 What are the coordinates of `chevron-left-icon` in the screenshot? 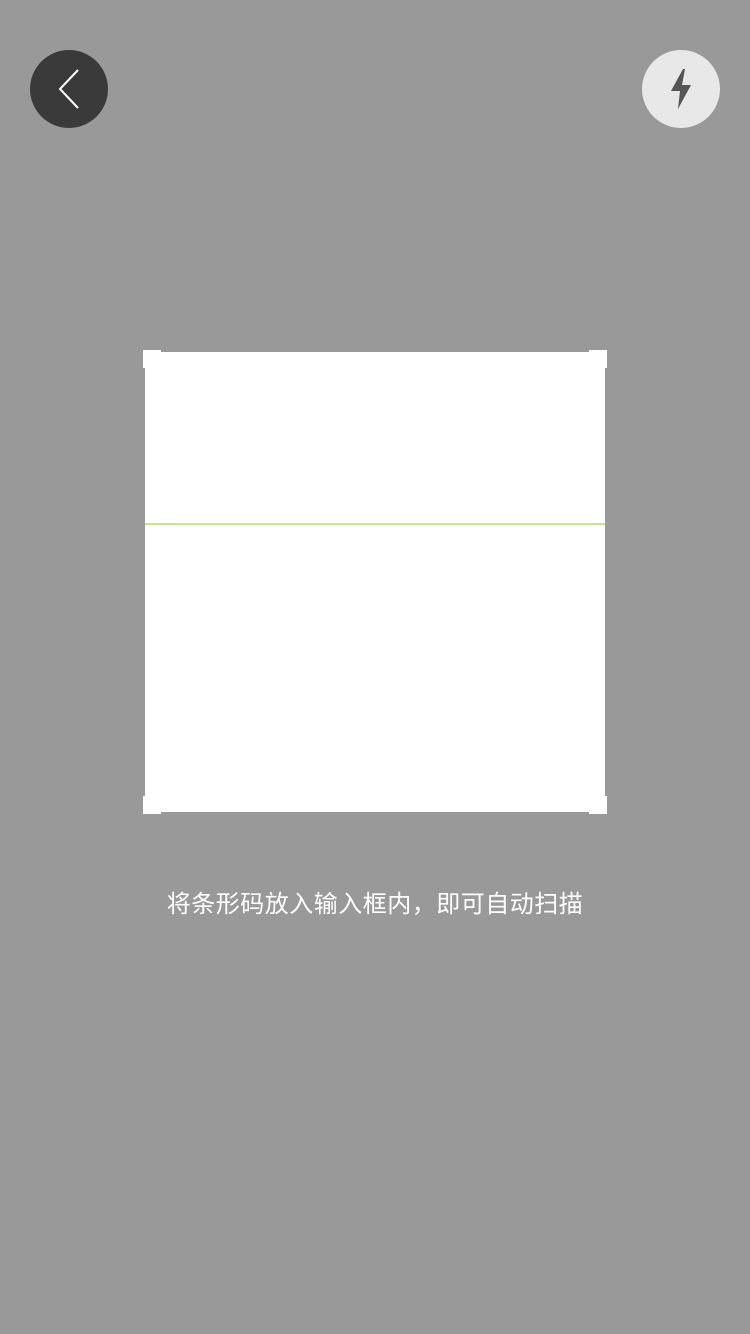 It's located at (68, 89).